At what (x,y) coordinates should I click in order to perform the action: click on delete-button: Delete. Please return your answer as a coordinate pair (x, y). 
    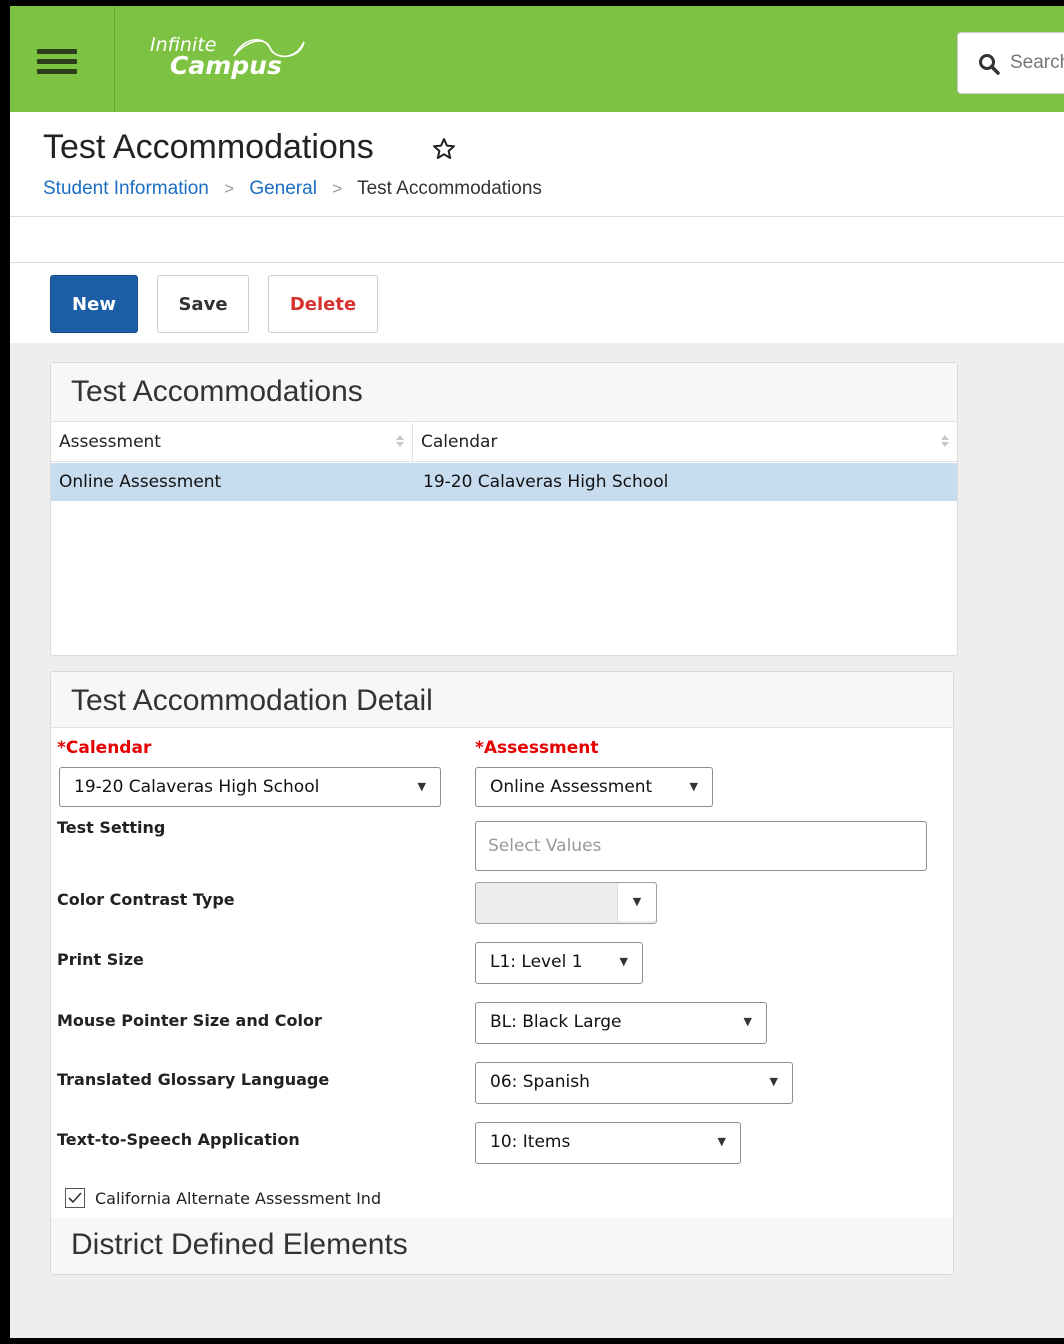
    Looking at the image, I should click on (323, 304).